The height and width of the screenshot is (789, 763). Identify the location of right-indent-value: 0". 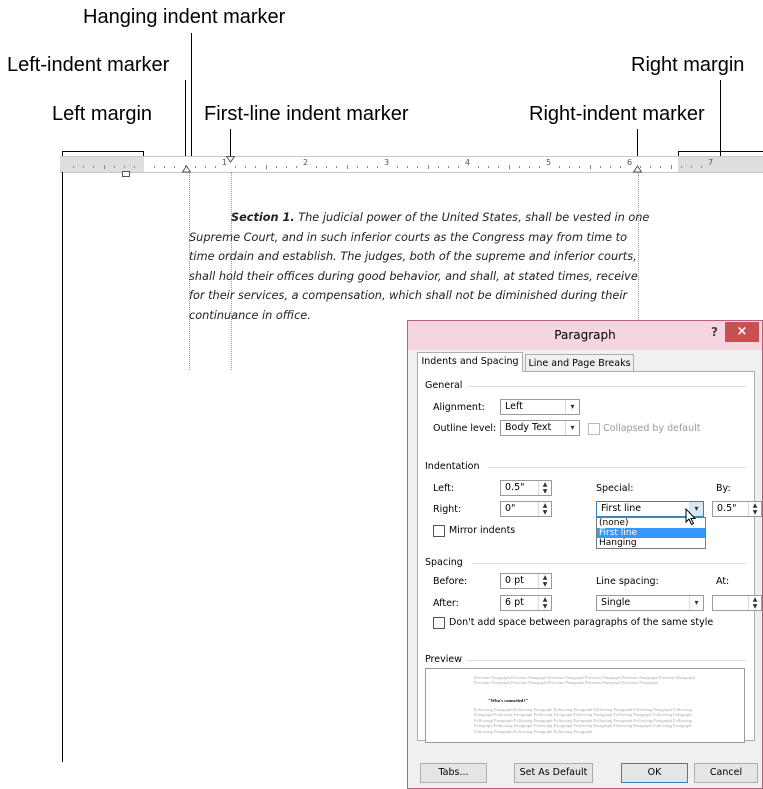
(510, 508).